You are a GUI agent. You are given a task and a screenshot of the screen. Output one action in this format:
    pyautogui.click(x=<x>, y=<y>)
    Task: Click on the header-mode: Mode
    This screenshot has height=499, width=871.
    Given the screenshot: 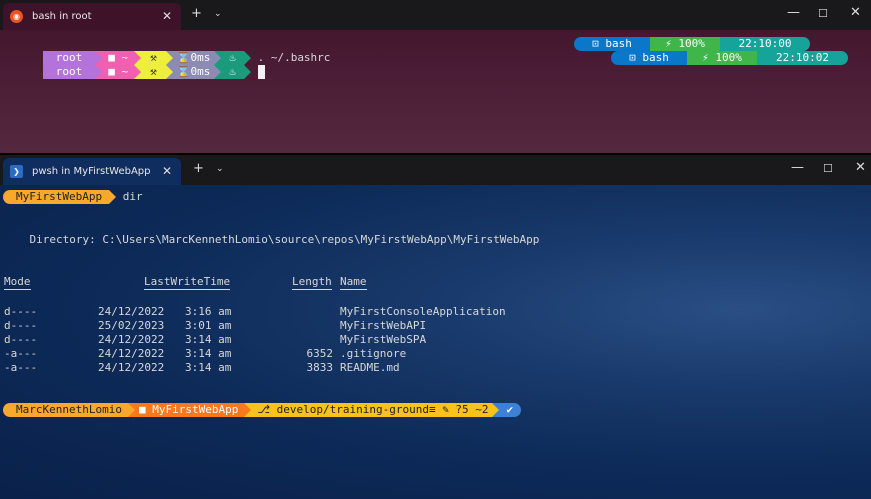 What is the action you would take?
    pyautogui.click(x=17, y=282)
    